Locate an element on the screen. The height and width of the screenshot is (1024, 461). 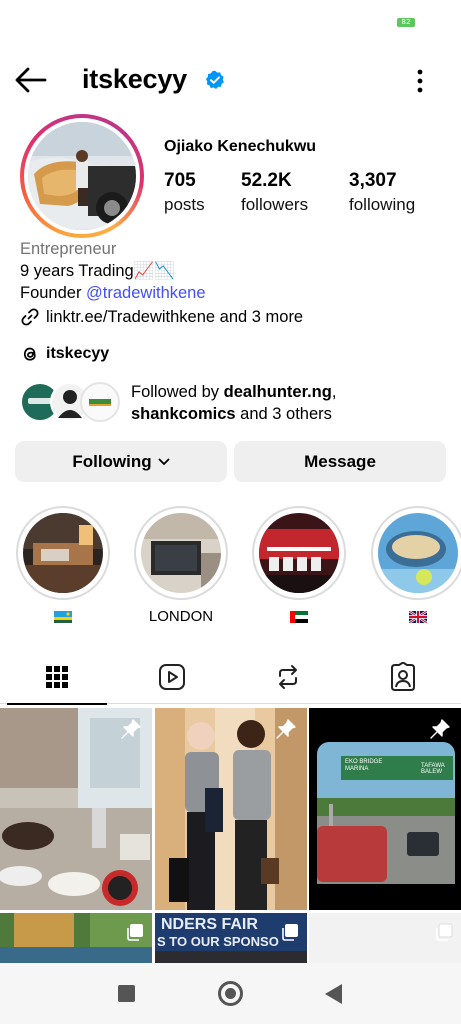
posts-count-label: posts is located at coordinates (184, 204).